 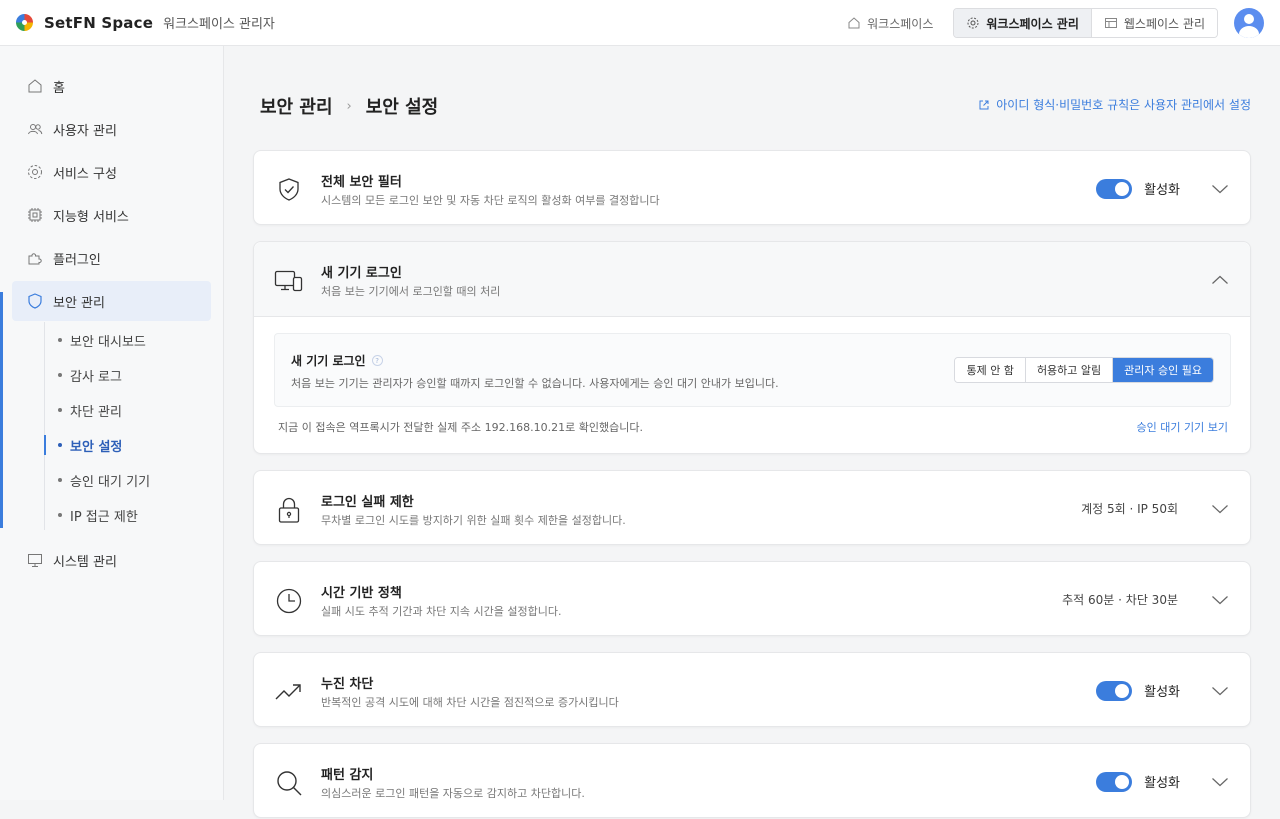 What do you see at coordinates (110, 482) in the screenshot?
I see `sub-item-label: 승인 대기 기기` at bounding box center [110, 482].